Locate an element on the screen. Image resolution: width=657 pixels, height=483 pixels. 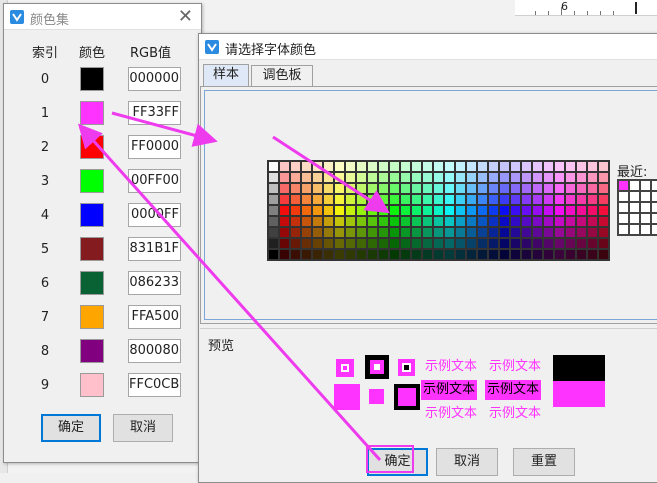
tab-palette: 调色板 is located at coordinates (282, 76).